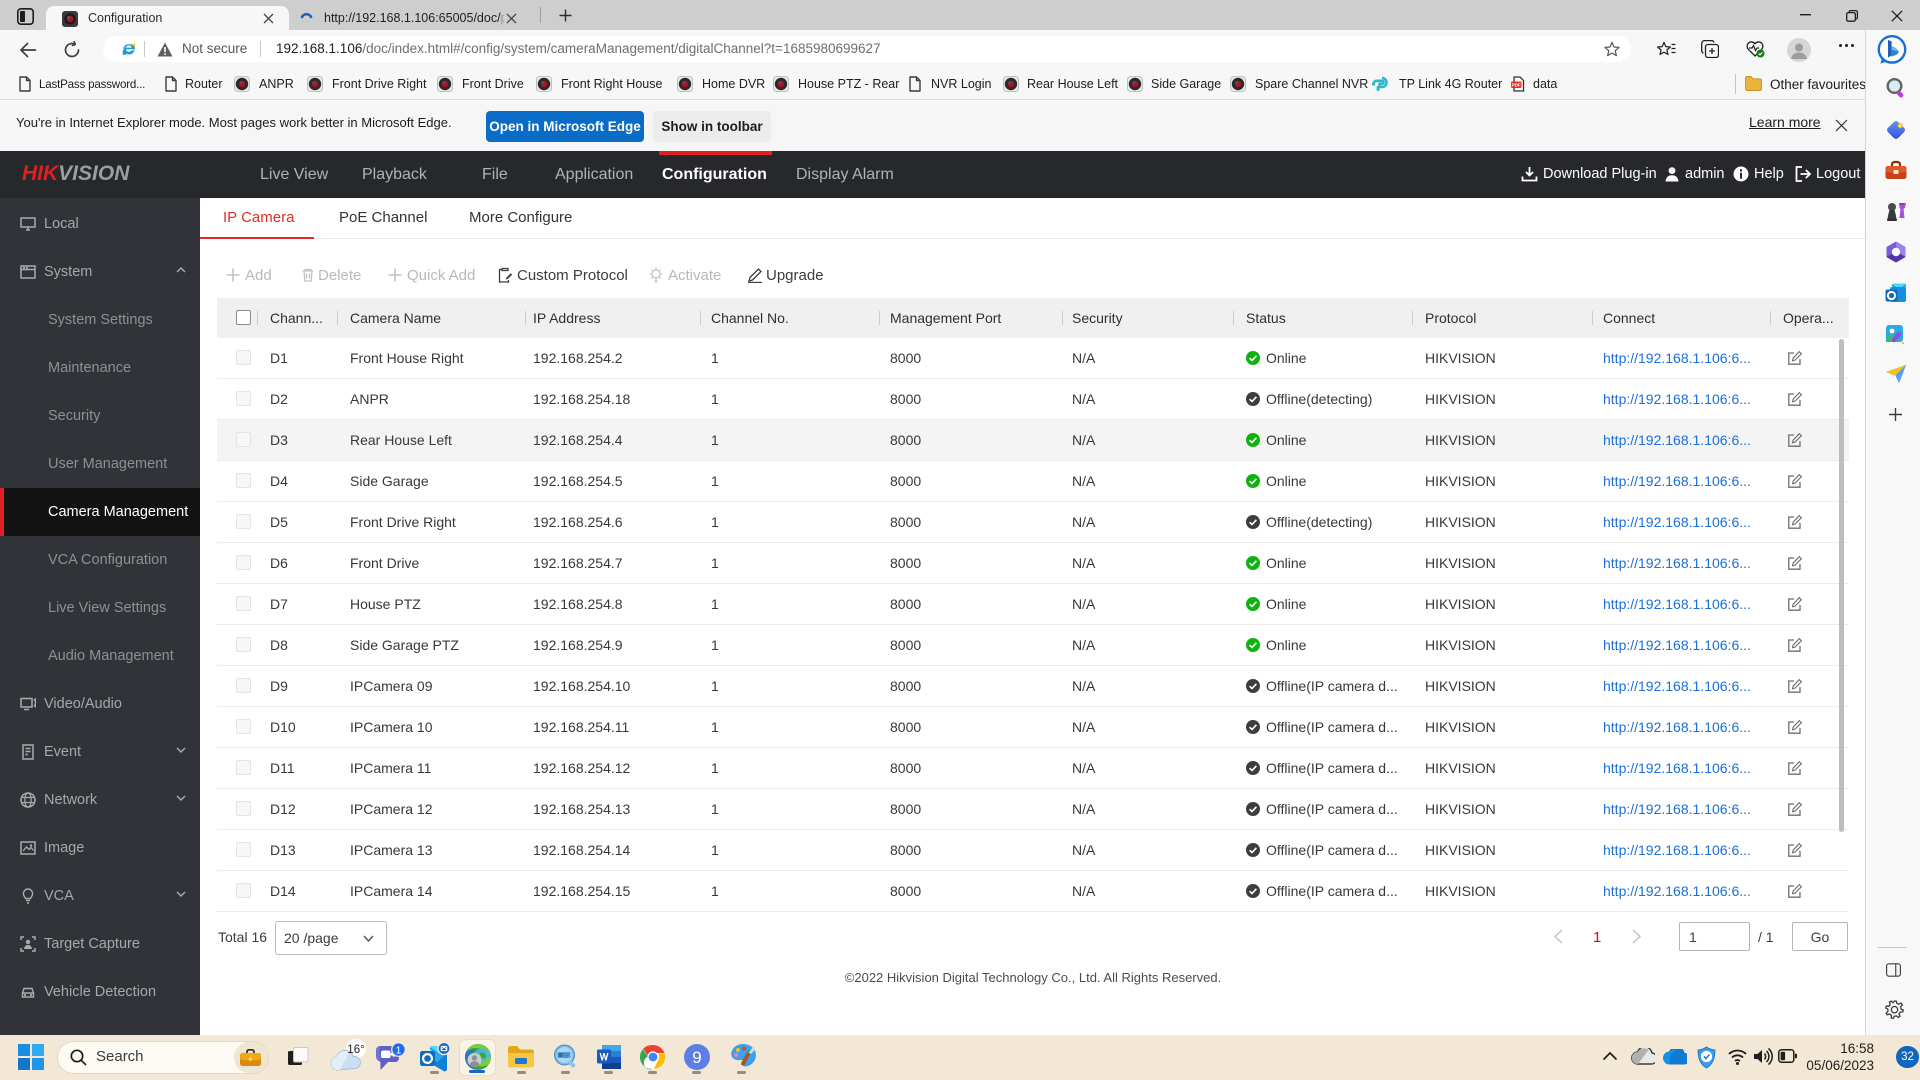 The width and height of the screenshot is (1920, 1080). What do you see at coordinates (355, 1050) in the screenshot?
I see `svg-text: 16°` at bounding box center [355, 1050].